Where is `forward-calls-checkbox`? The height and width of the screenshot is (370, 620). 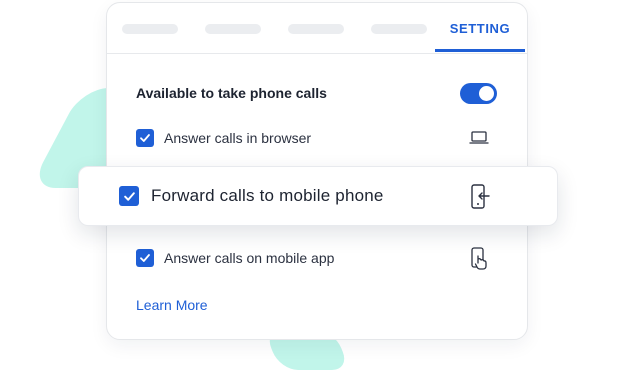 forward-calls-checkbox is located at coordinates (129, 196).